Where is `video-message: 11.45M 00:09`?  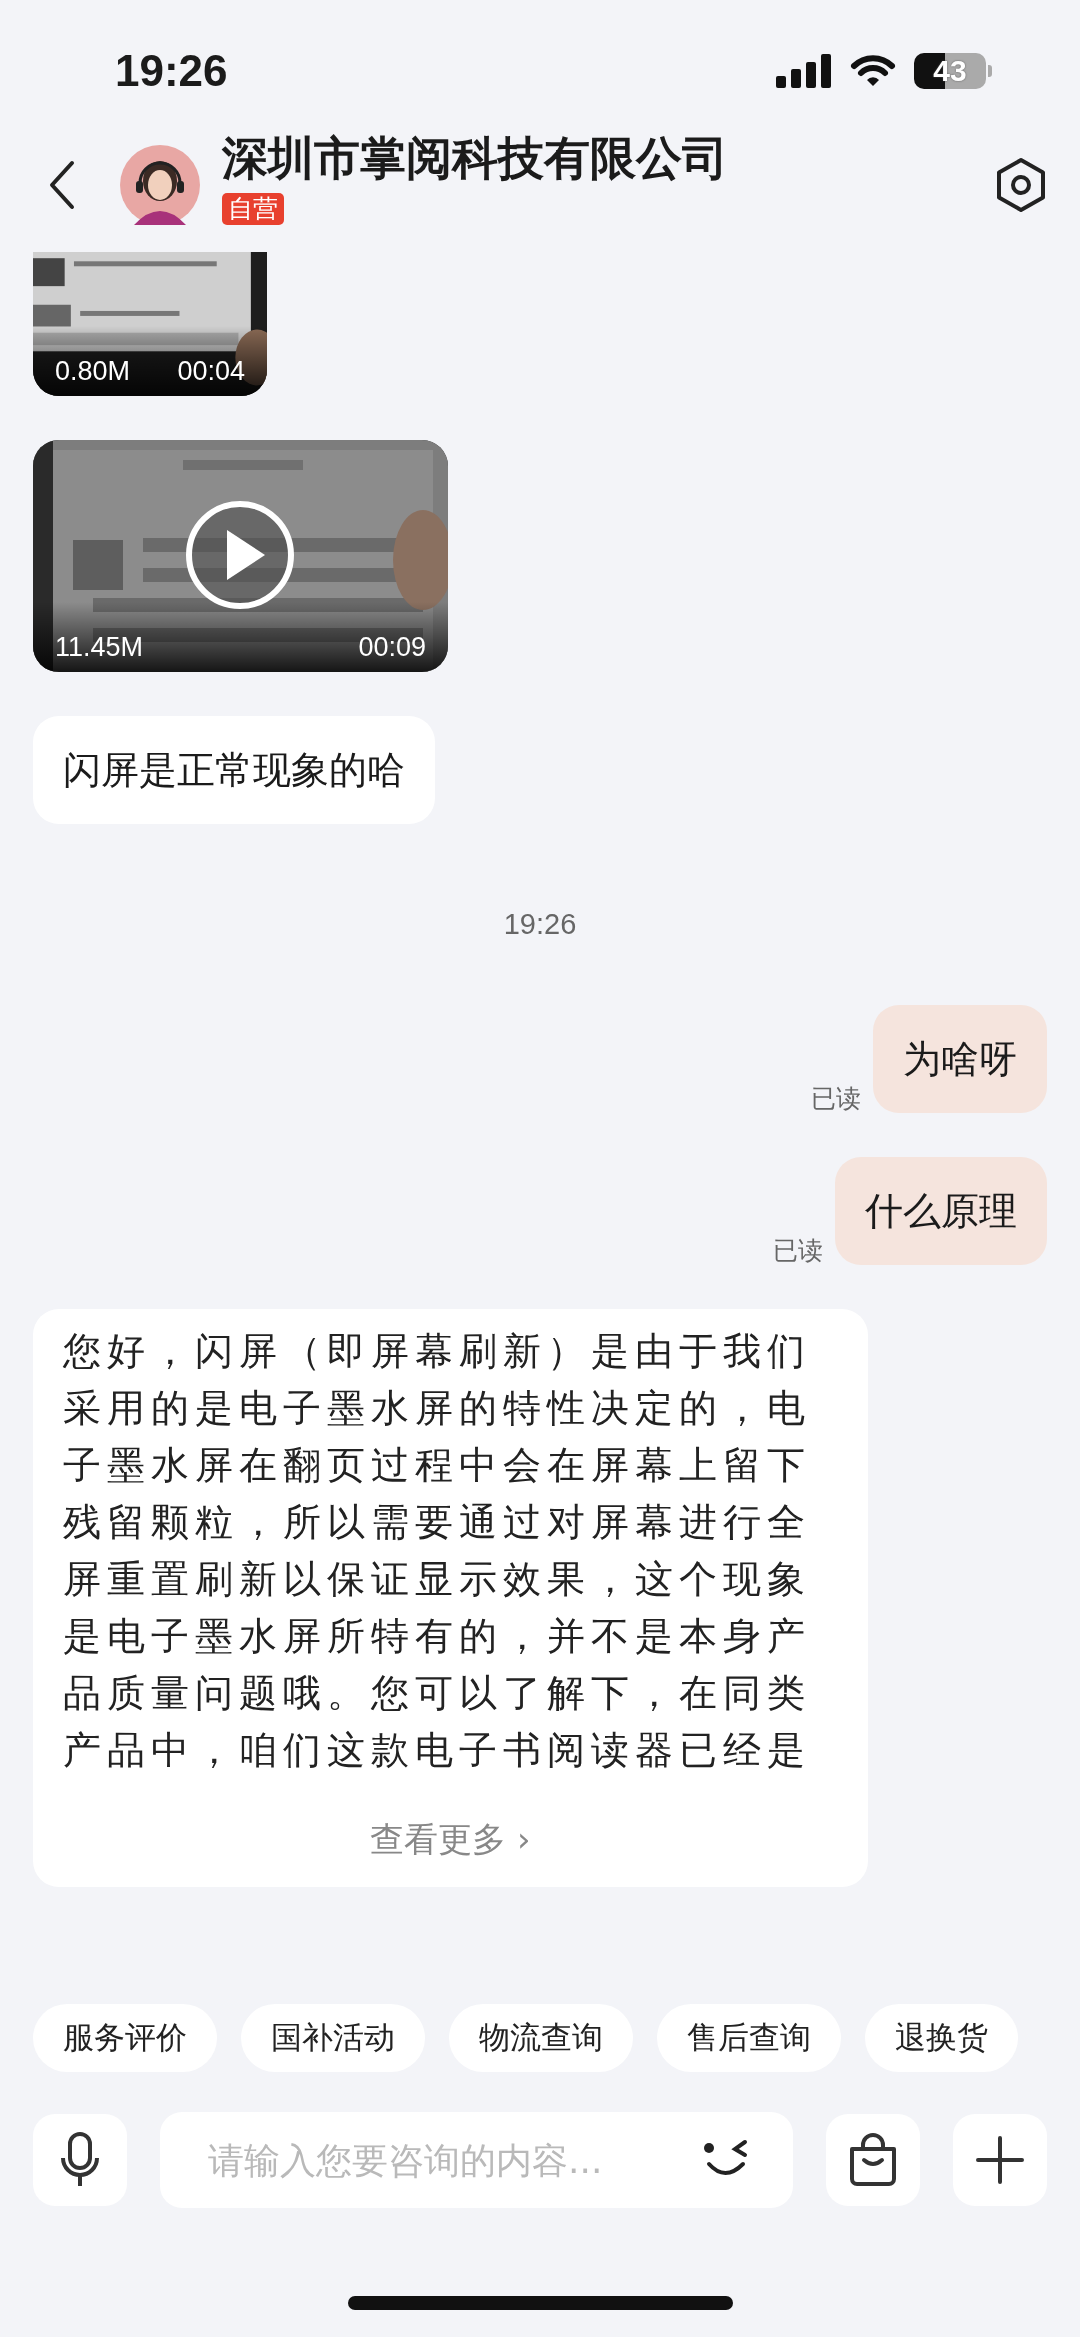 video-message: 11.45M 00:09 is located at coordinates (240, 556).